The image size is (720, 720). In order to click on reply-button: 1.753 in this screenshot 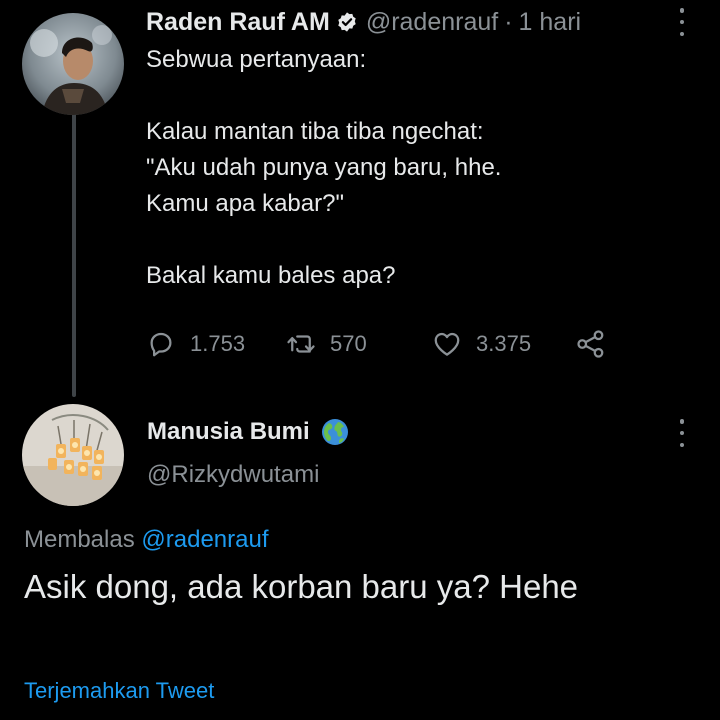, I will do `click(195, 344)`.